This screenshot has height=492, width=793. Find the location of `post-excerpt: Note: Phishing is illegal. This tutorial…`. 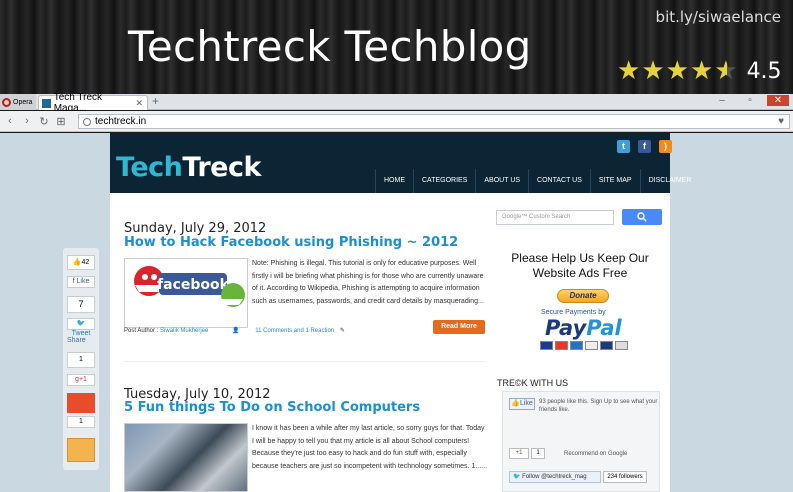

post-excerpt: Note: Phishing is illegal. This tutorial… is located at coordinates (368, 282).